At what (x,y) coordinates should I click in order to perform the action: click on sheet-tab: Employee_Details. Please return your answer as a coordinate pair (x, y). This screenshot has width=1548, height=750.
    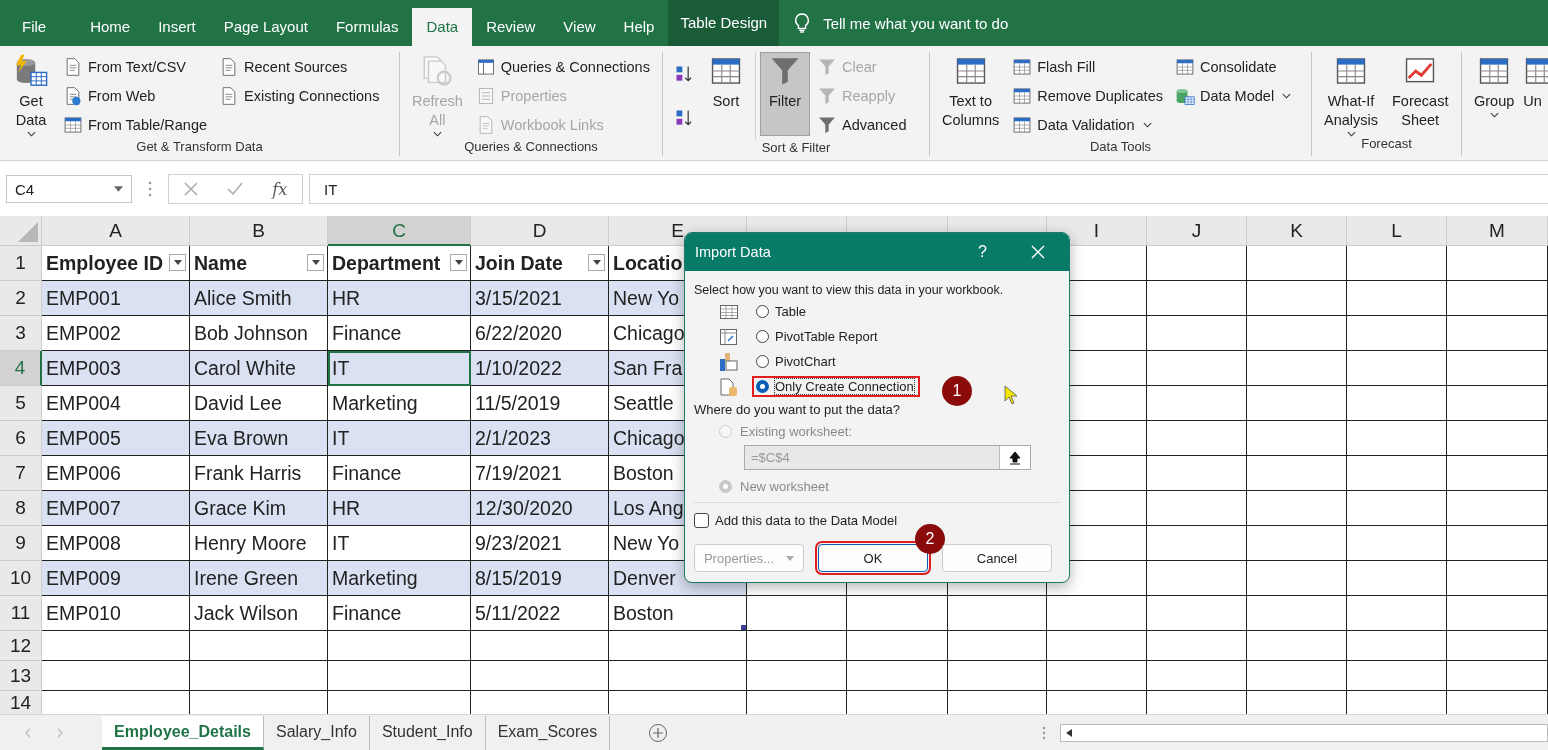
    Looking at the image, I should click on (183, 732).